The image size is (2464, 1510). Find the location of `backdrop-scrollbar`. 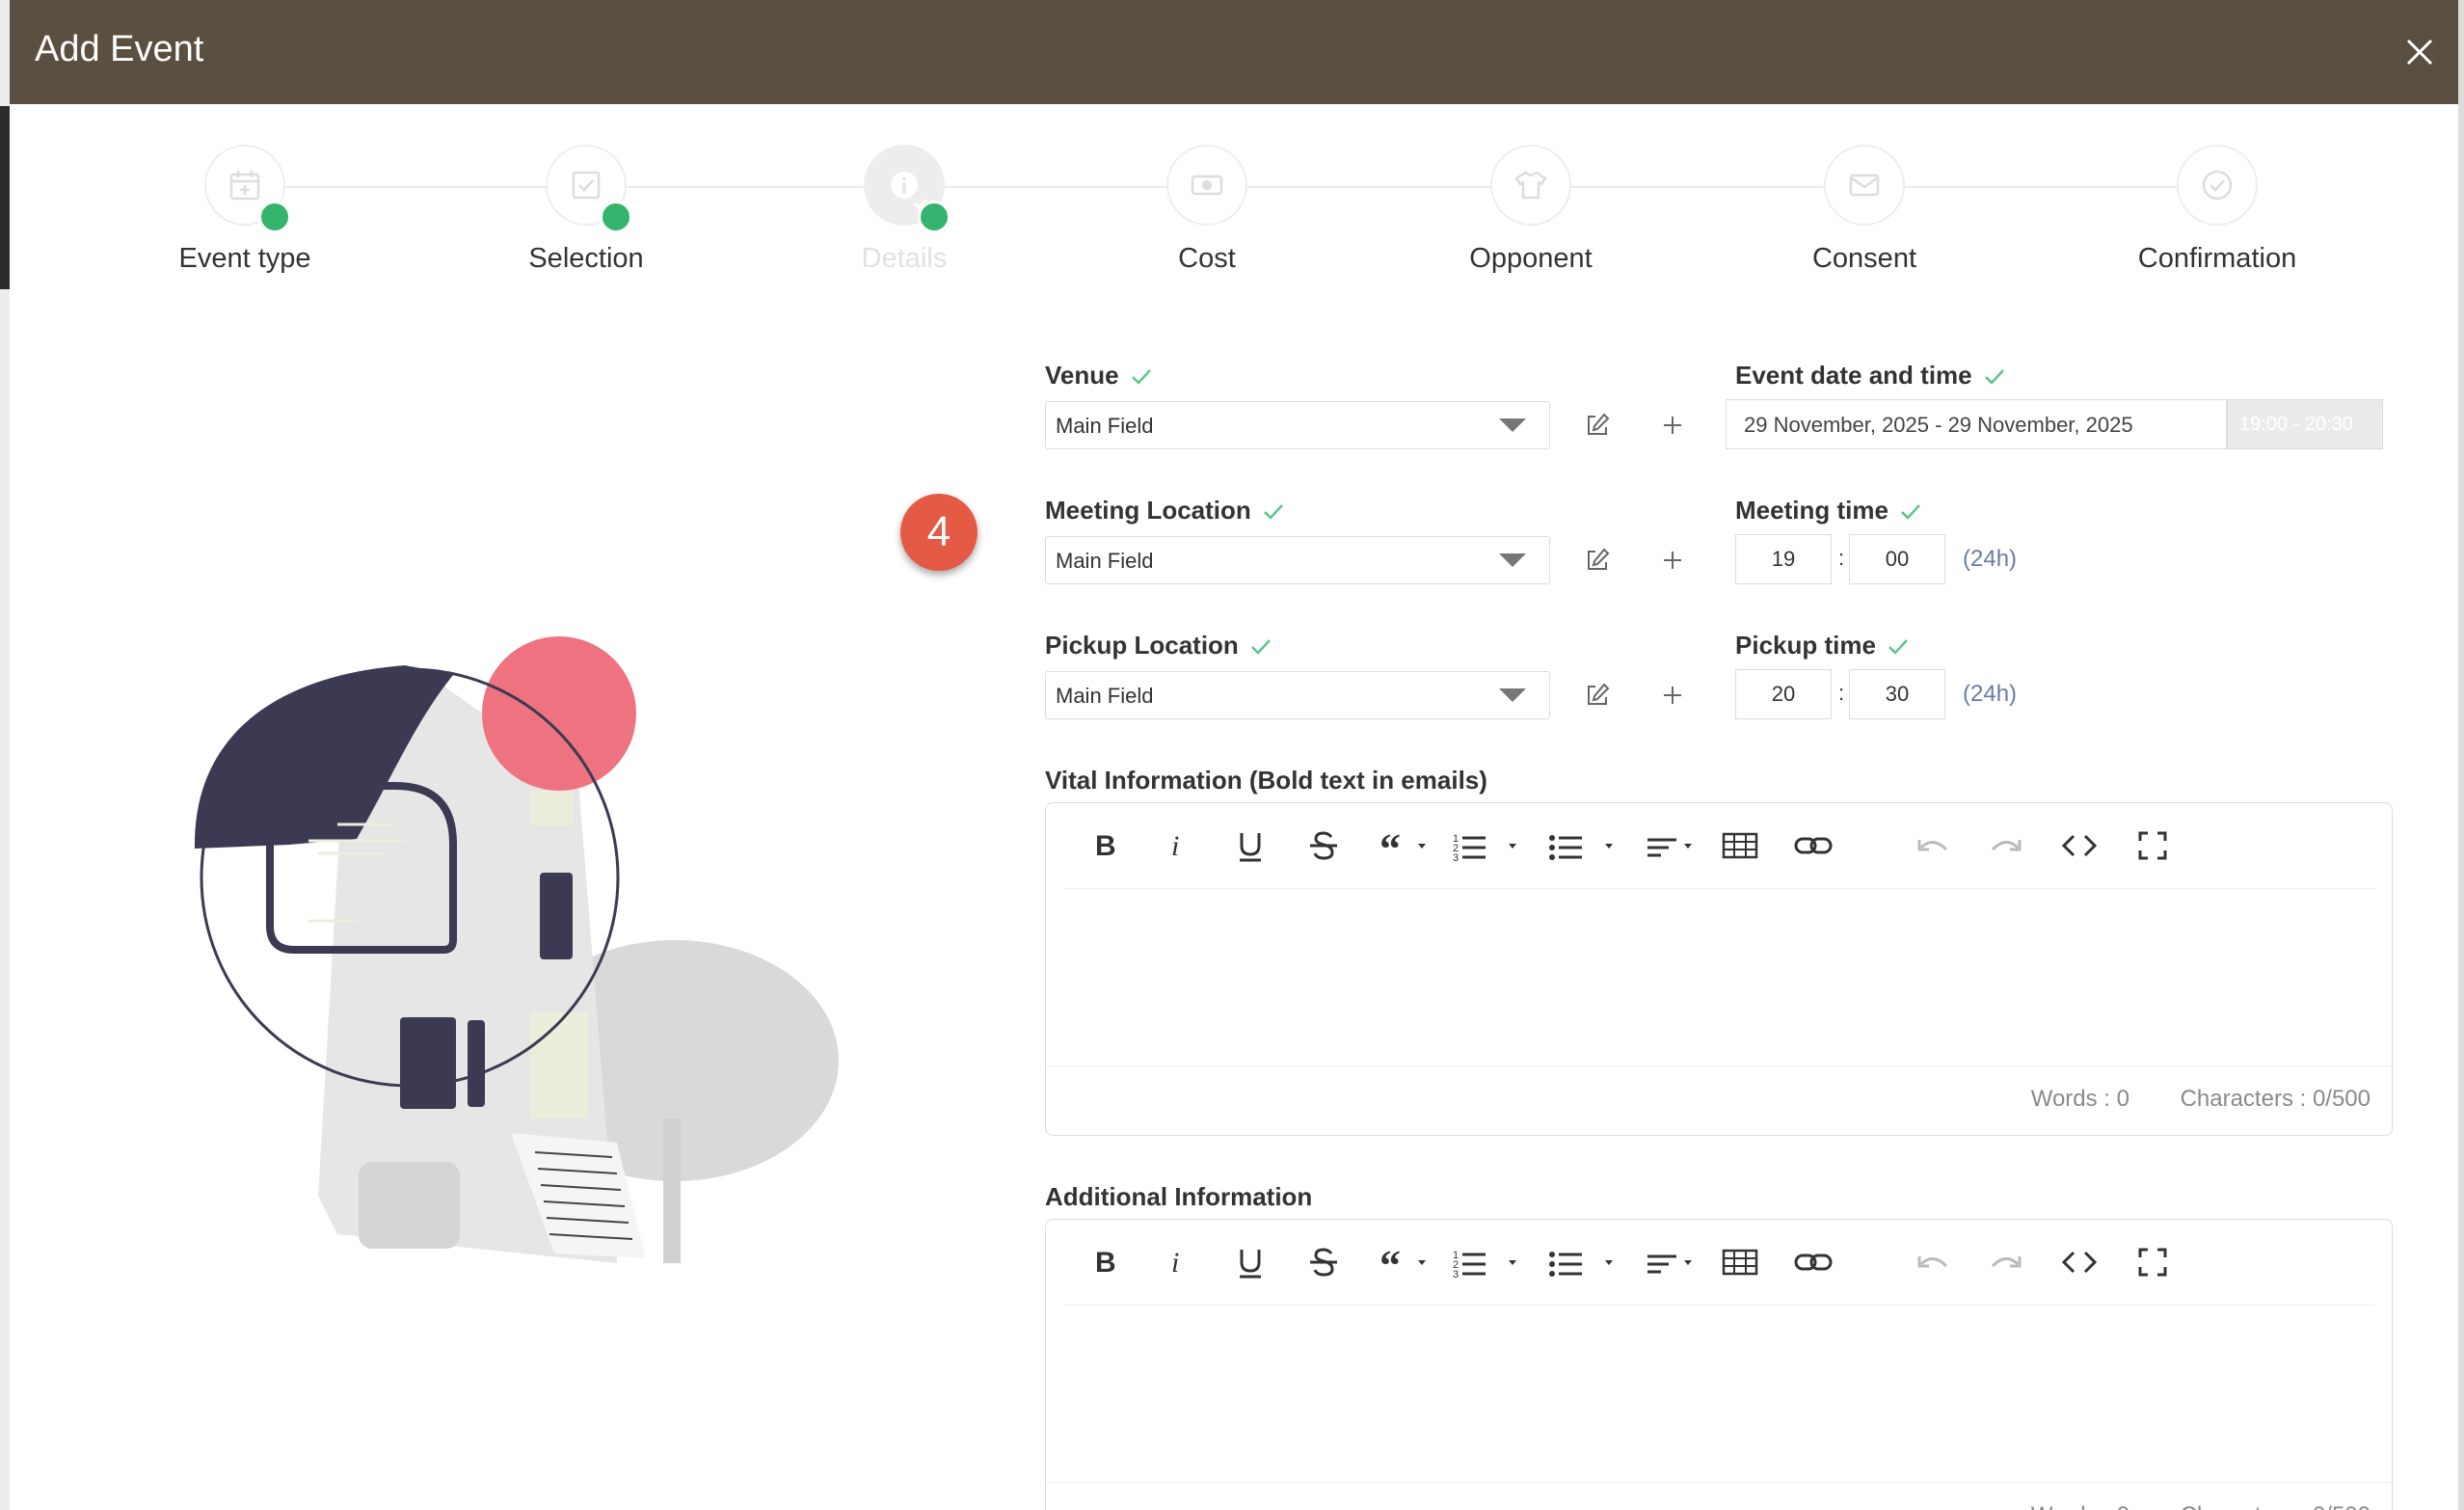

backdrop-scrollbar is located at coordinates (2461, 755).